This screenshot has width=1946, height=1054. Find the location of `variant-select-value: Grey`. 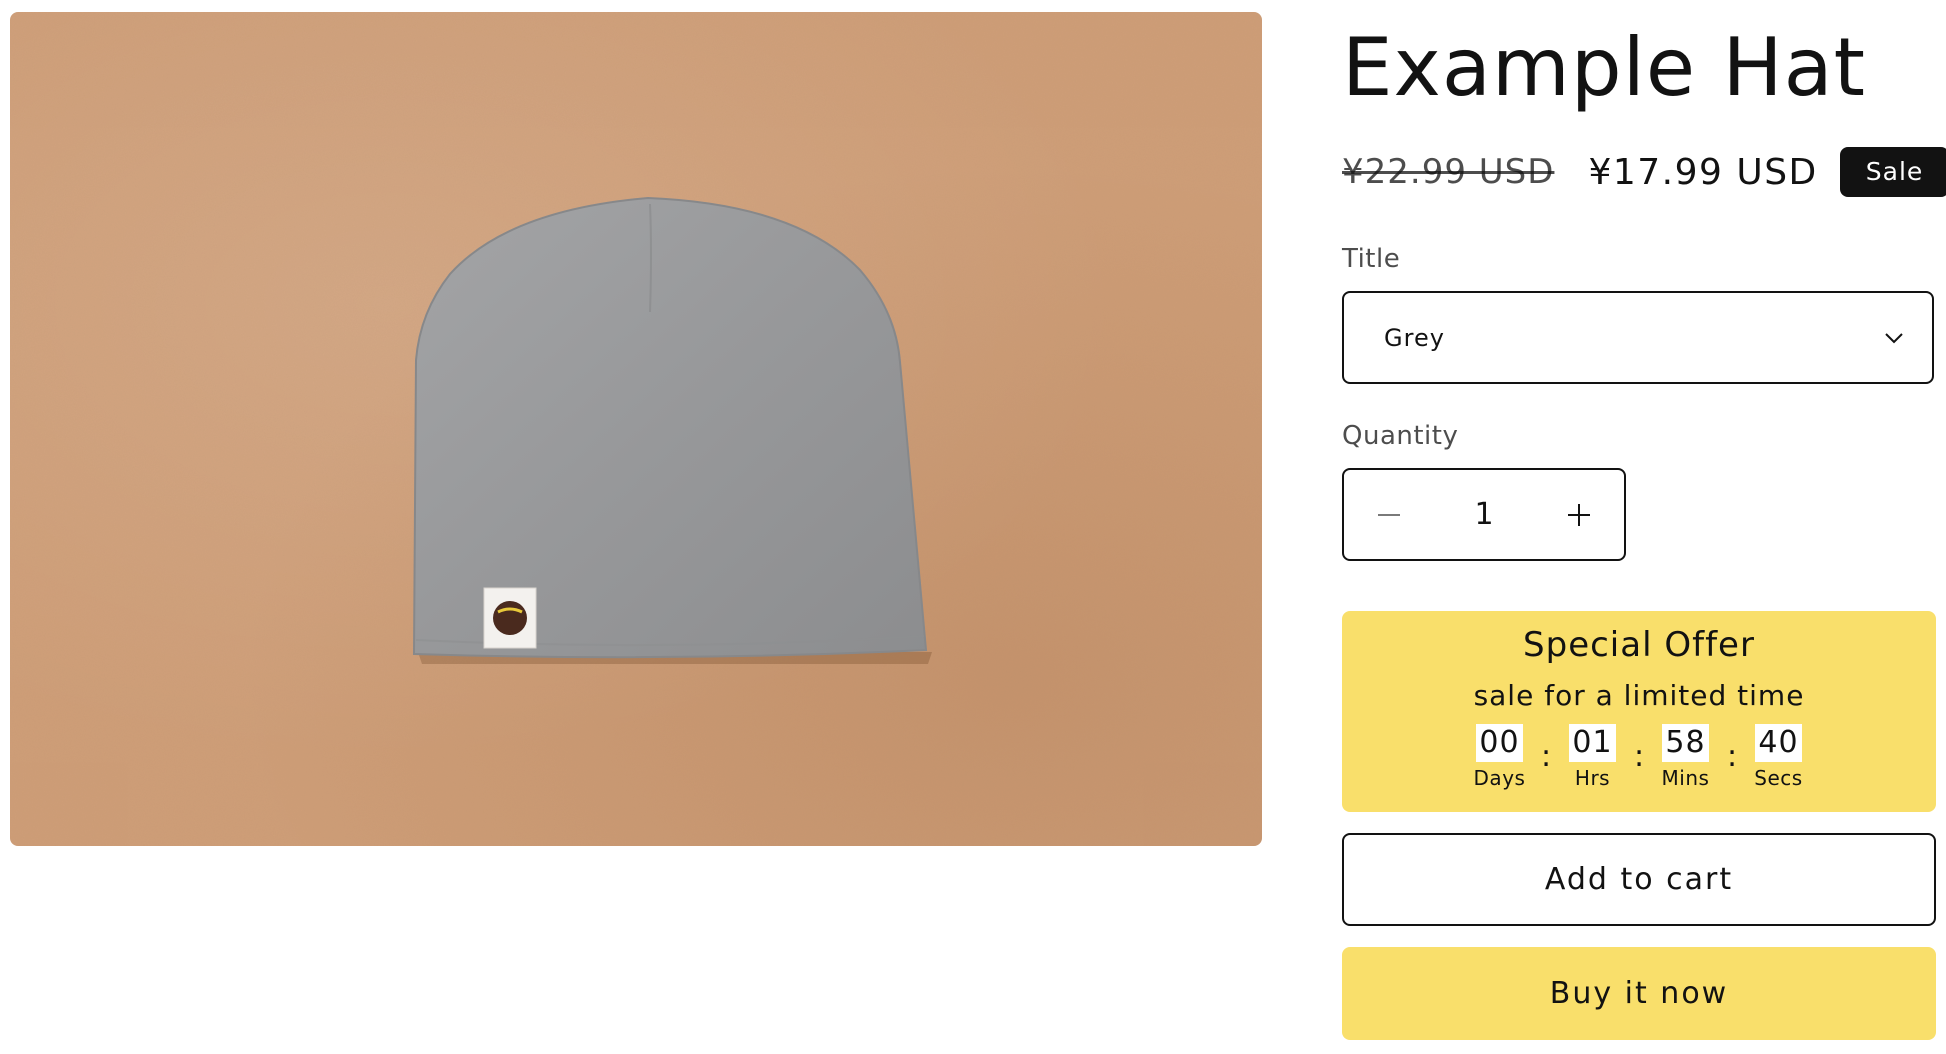

variant-select-value: Grey is located at coordinates (1414, 337).